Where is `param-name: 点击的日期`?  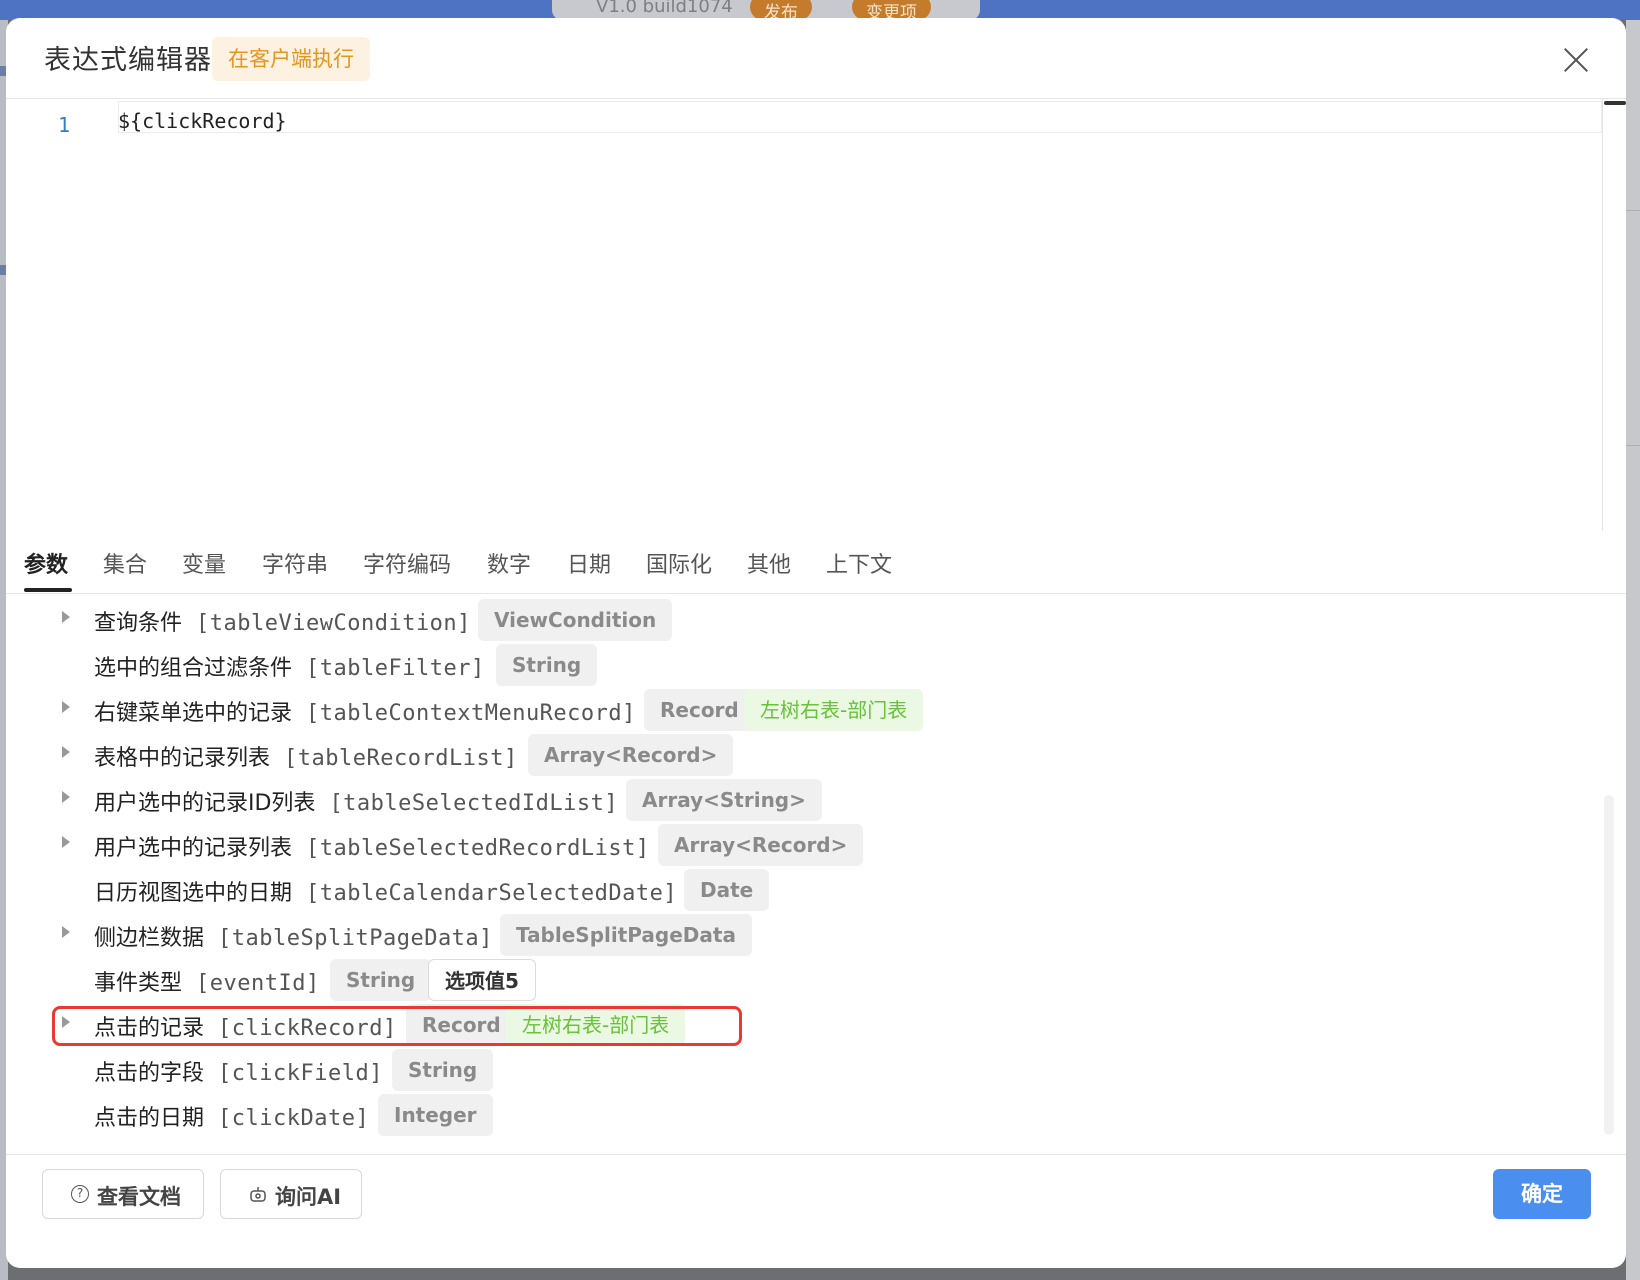
param-name: 点击的日期 is located at coordinates (149, 1118).